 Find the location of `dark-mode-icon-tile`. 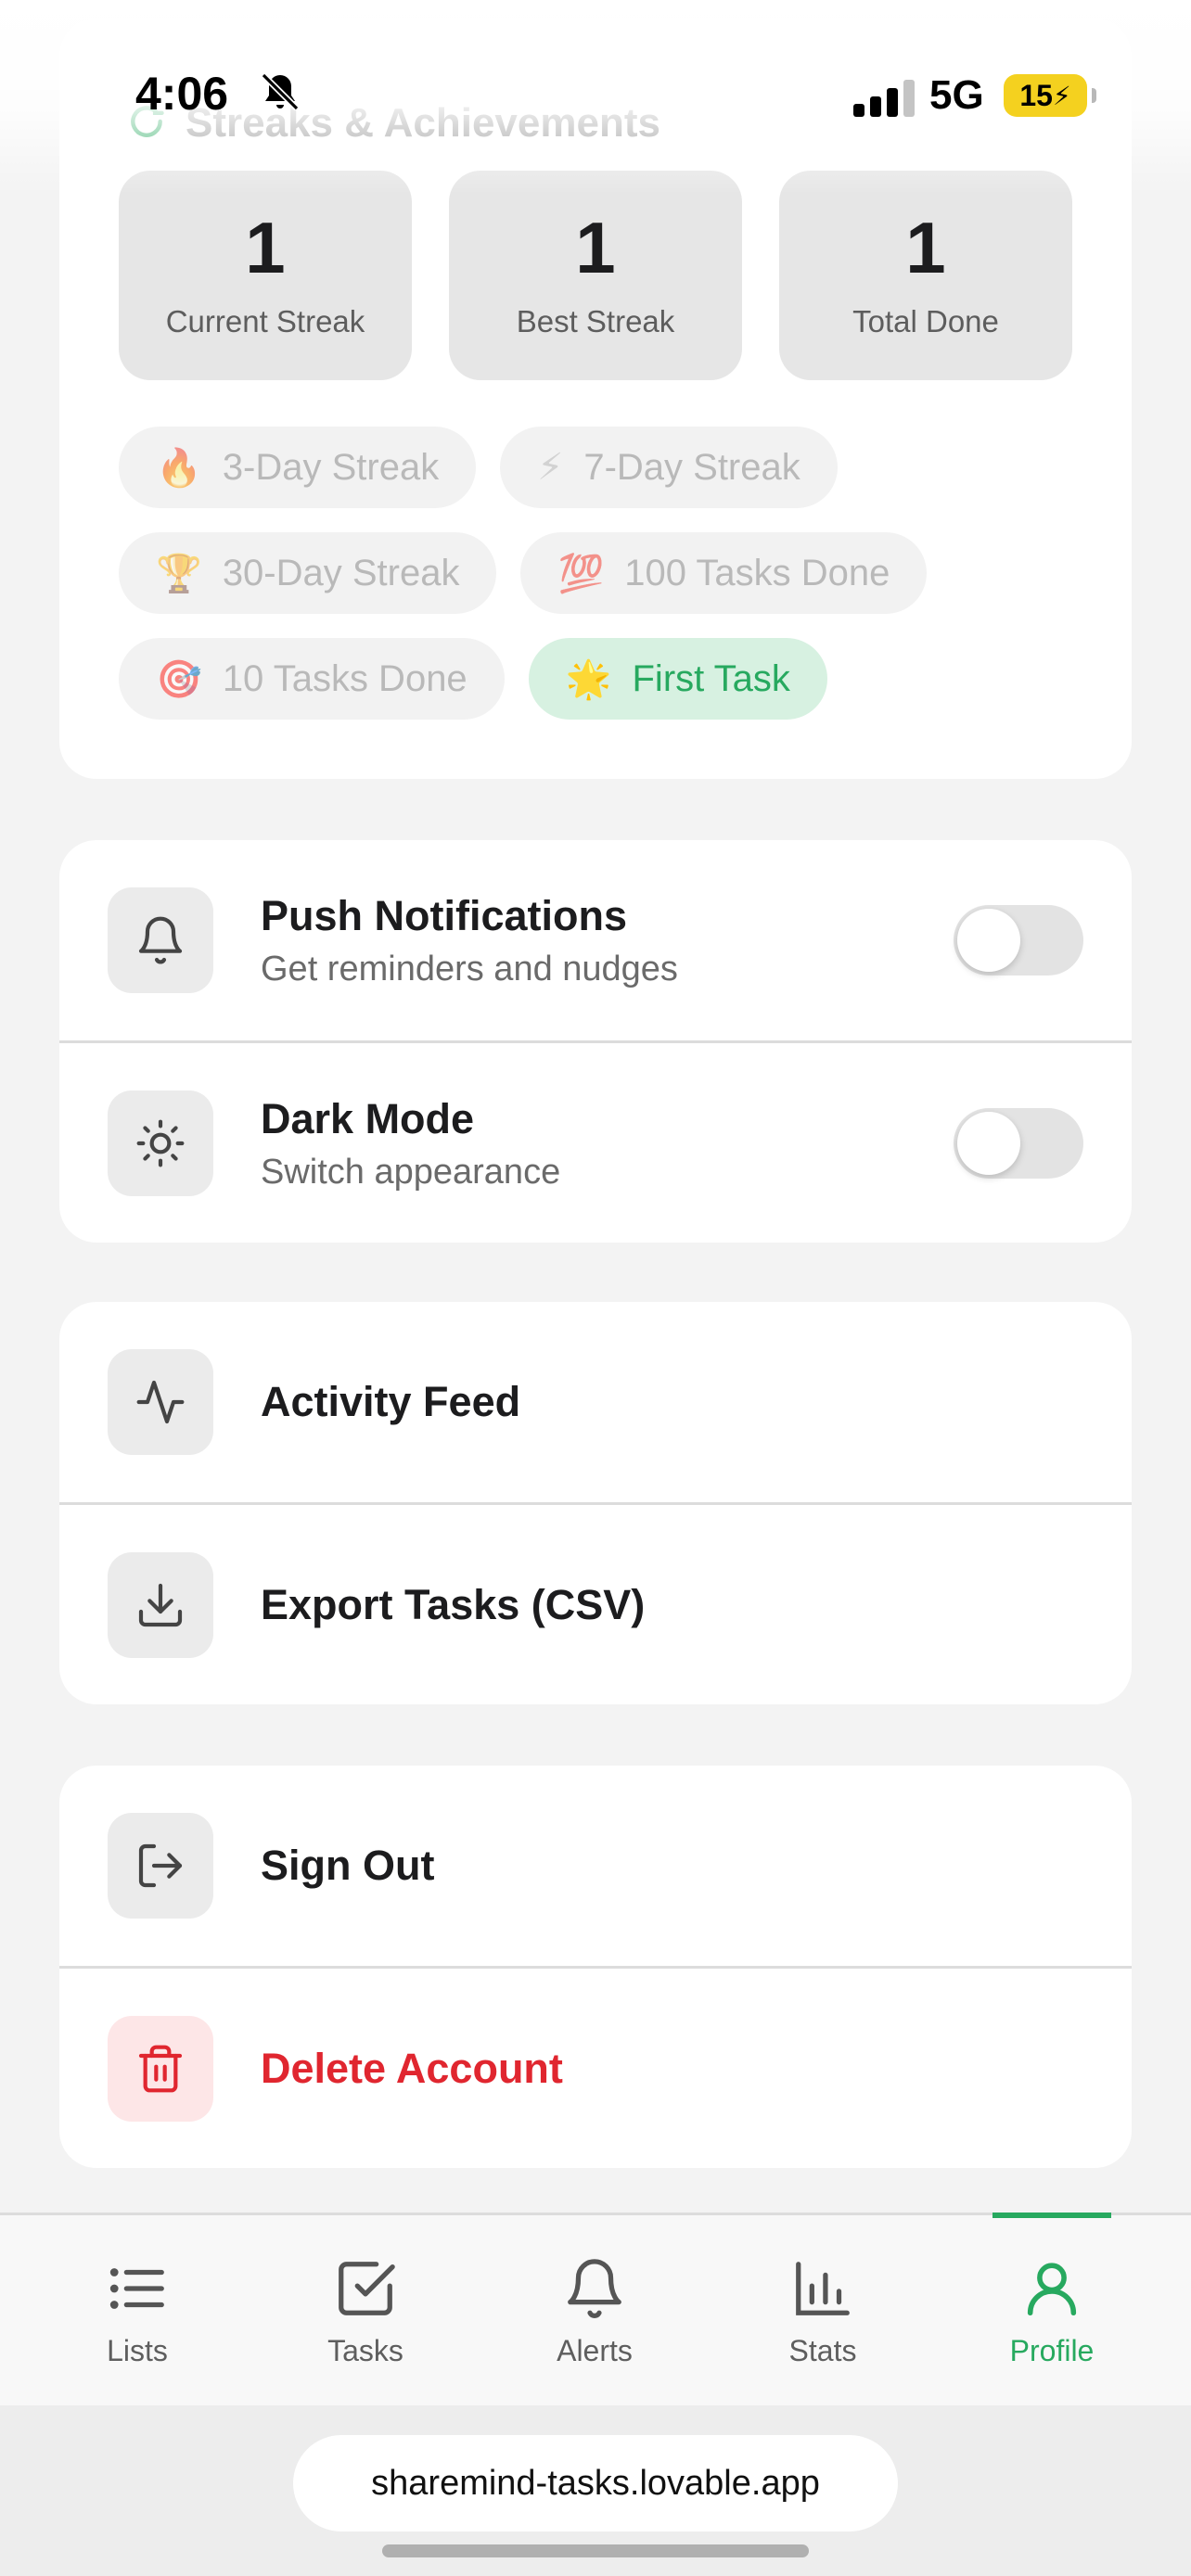

dark-mode-icon-tile is located at coordinates (160, 1143).